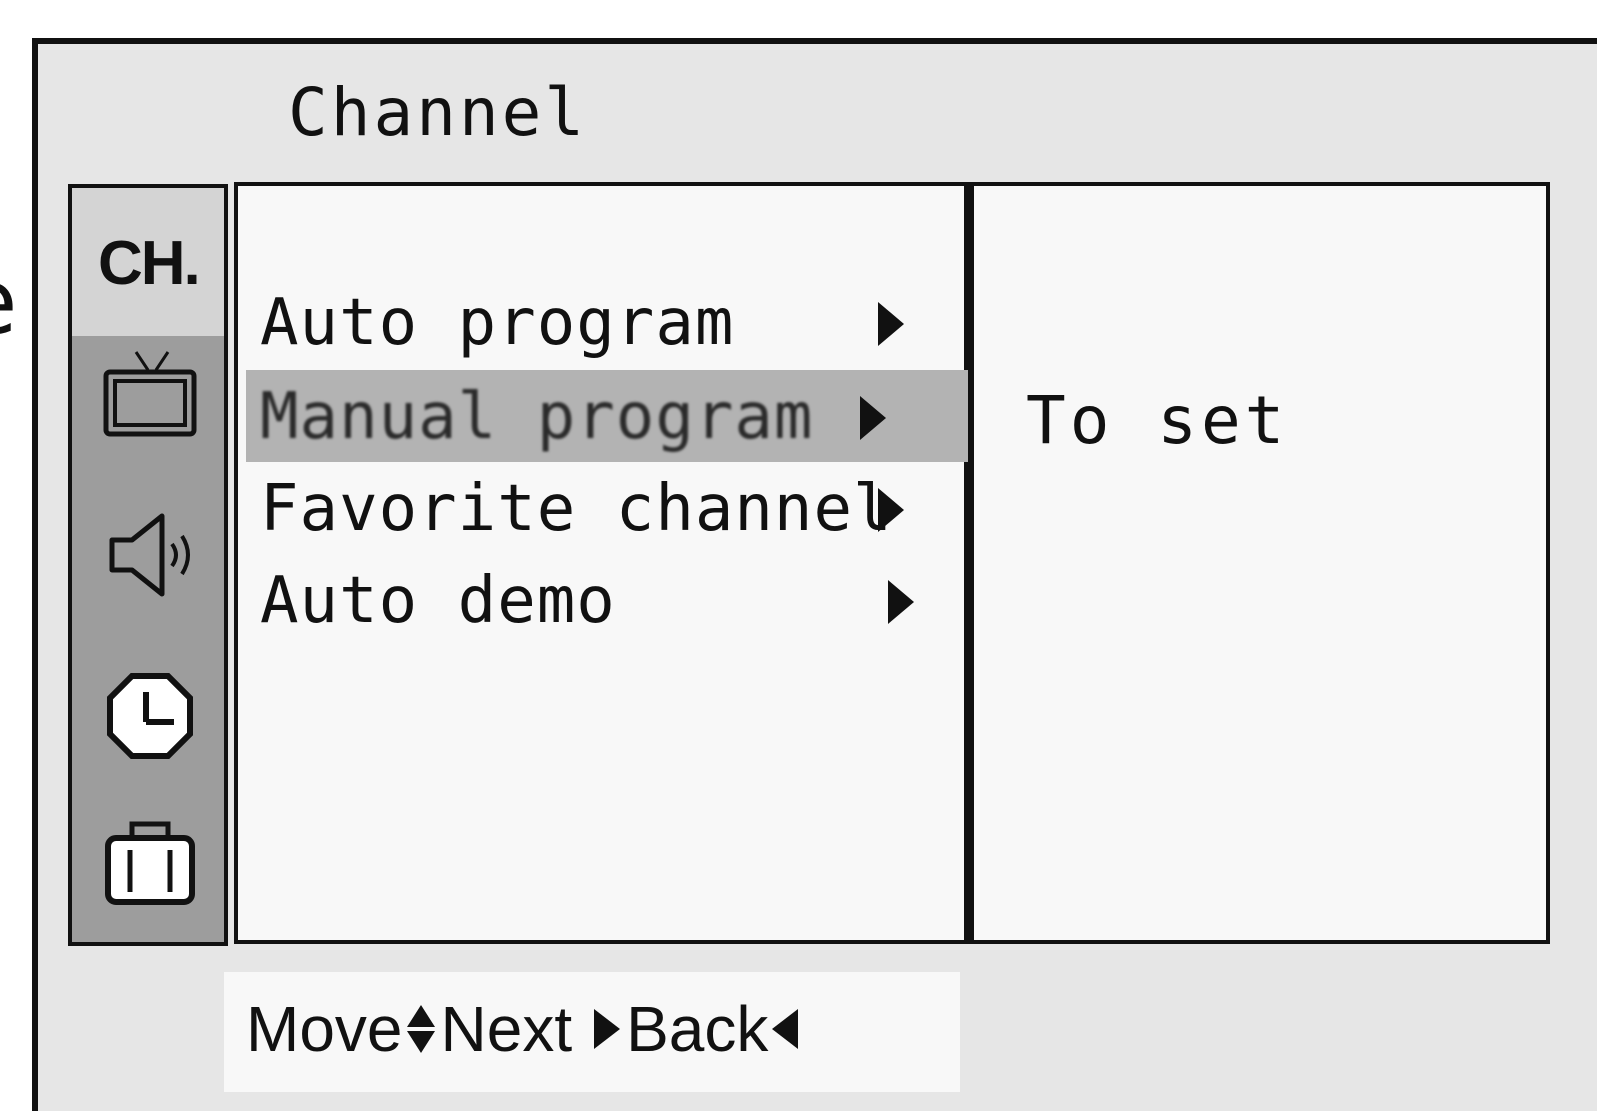 The width and height of the screenshot is (1597, 1111). I want to click on clock-icon, so click(150, 716).